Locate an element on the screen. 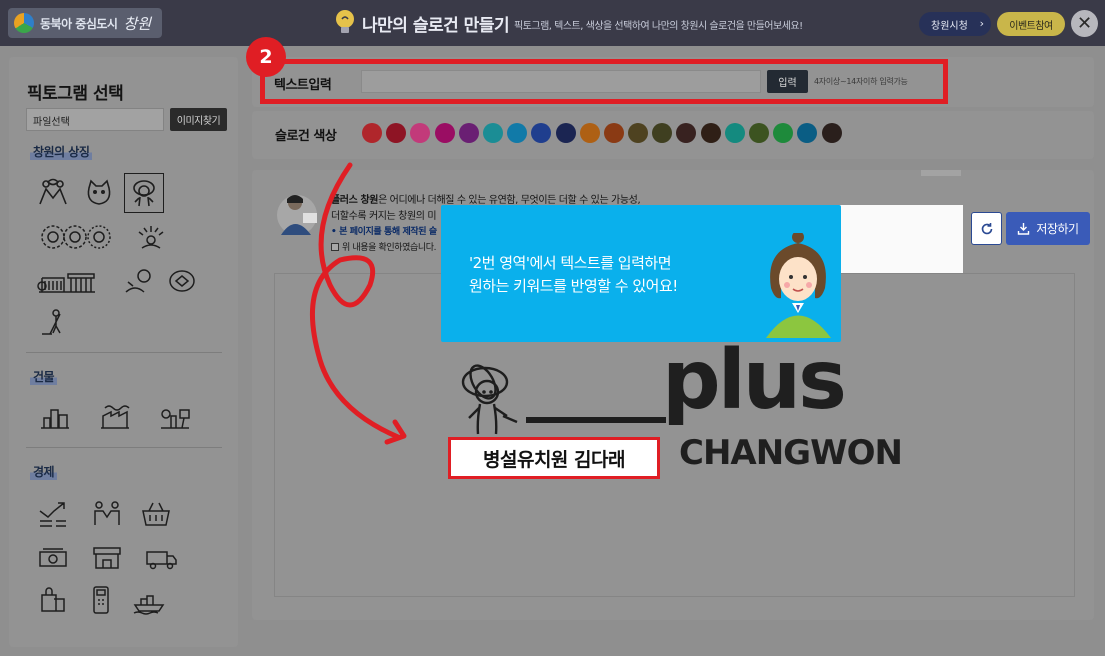 This screenshot has width=1105, height=656. picto-shopping-bag is located at coordinates (53, 600).